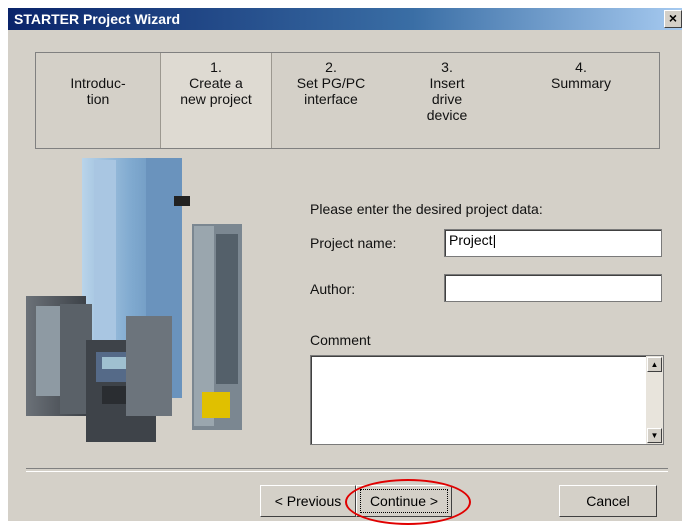 This screenshot has width=682, height=525. Describe the element at coordinates (331, 67) in the screenshot. I see `step-number: 2.` at that location.